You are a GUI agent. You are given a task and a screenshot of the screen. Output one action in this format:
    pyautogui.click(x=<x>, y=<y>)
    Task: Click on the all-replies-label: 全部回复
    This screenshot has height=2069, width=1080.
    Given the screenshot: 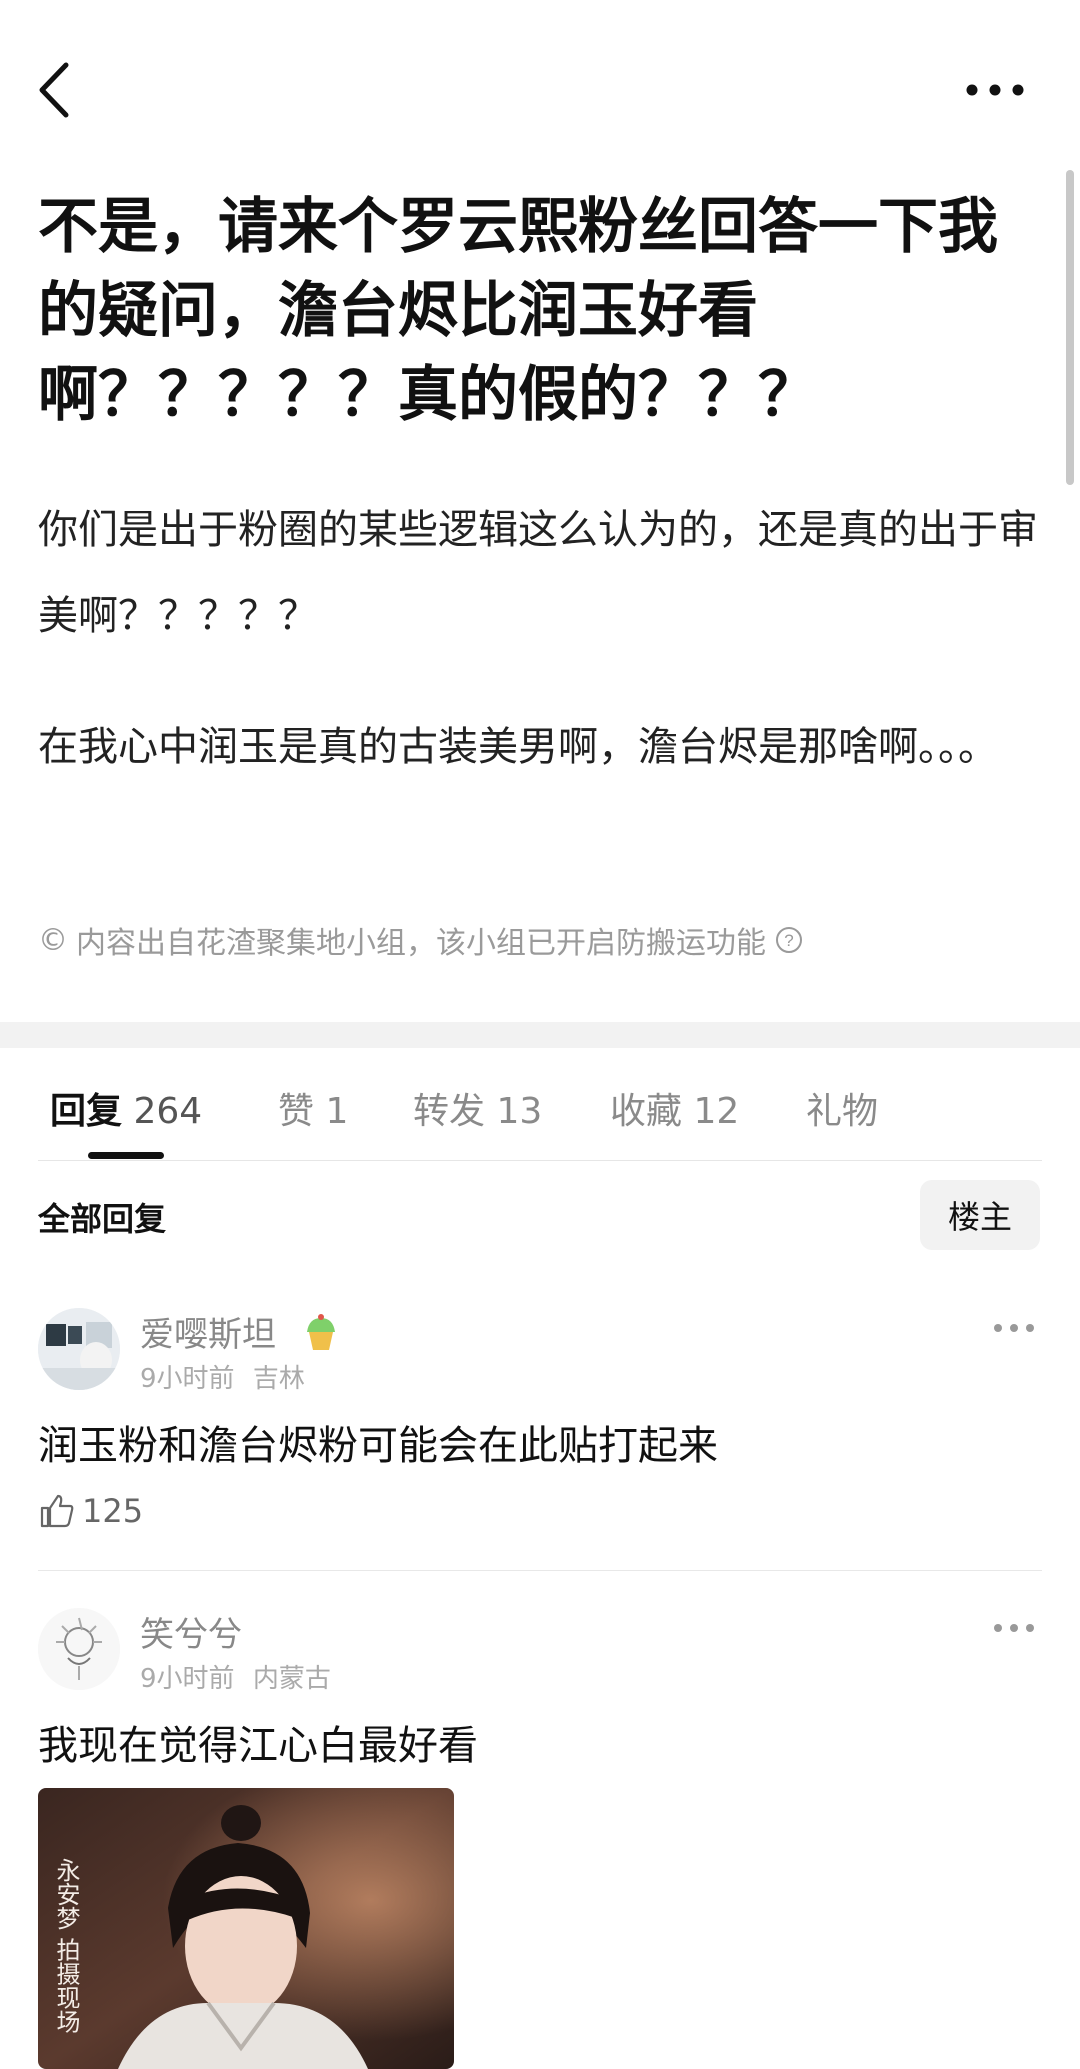 What is the action you would take?
    pyautogui.click(x=102, y=1219)
    